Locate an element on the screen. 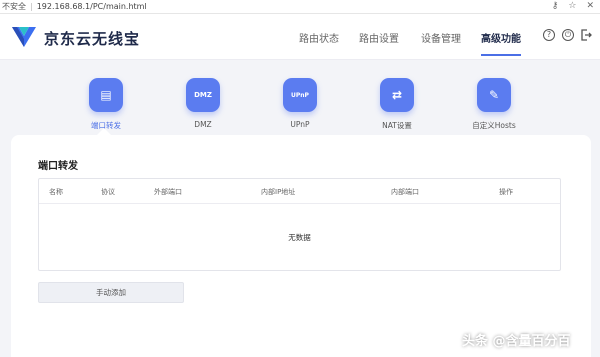 The height and width of the screenshot is (357, 600). nav-active-indicator is located at coordinates (501, 55).